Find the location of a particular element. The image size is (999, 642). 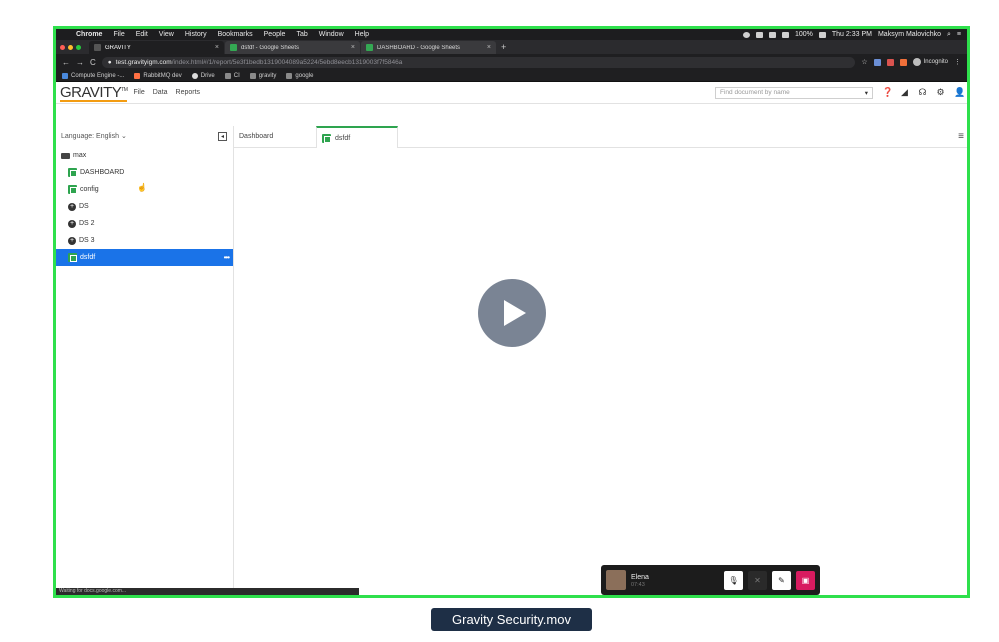

browser-tab-dashboard-sheets: DASHBOARD - Google Sheets × is located at coordinates (428, 47).